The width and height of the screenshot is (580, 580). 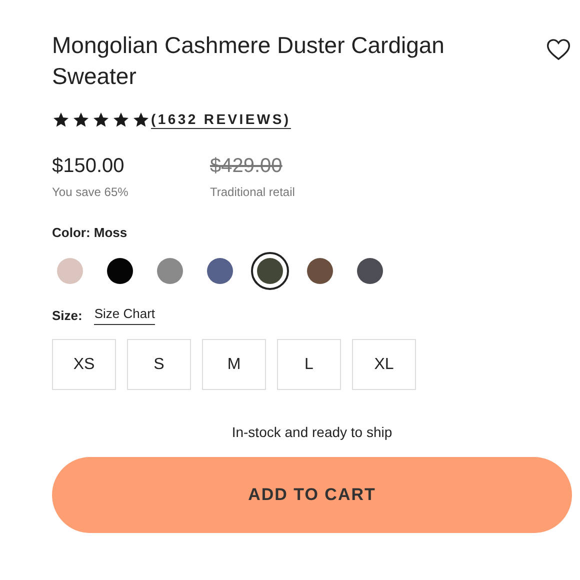 What do you see at coordinates (384, 364) in the screenshot?
I see `size-option: XL` at bounding box center [384, 364].